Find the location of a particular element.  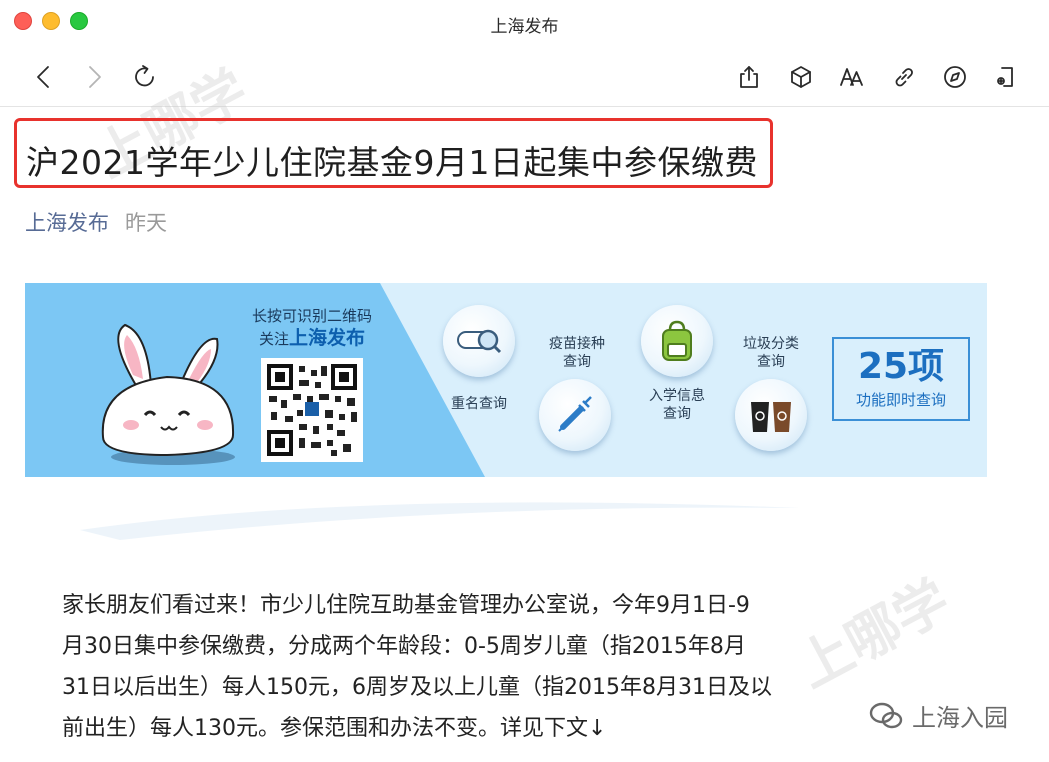

cube-button is located at coordinates (801, 77).